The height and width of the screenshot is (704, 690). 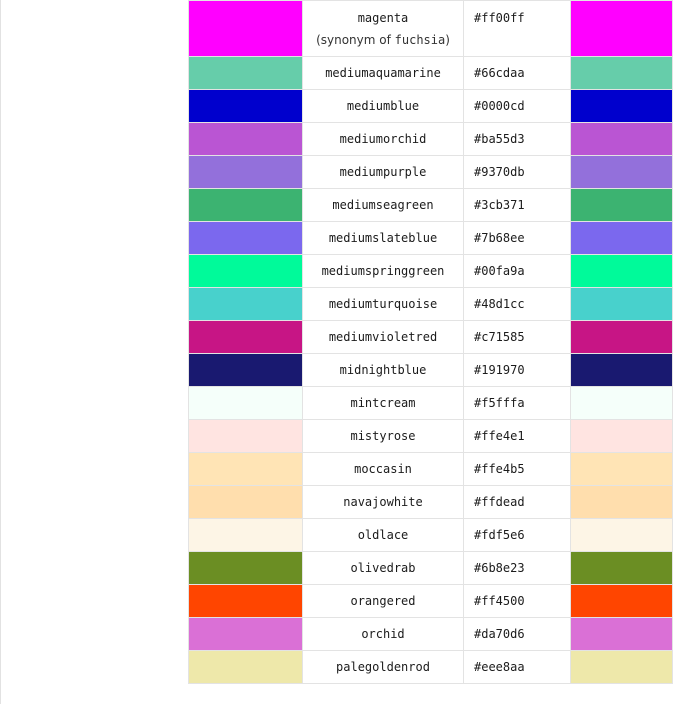 I want to click on table-row: mediumslateblue #7b68ee, so click(x=430, y=238).